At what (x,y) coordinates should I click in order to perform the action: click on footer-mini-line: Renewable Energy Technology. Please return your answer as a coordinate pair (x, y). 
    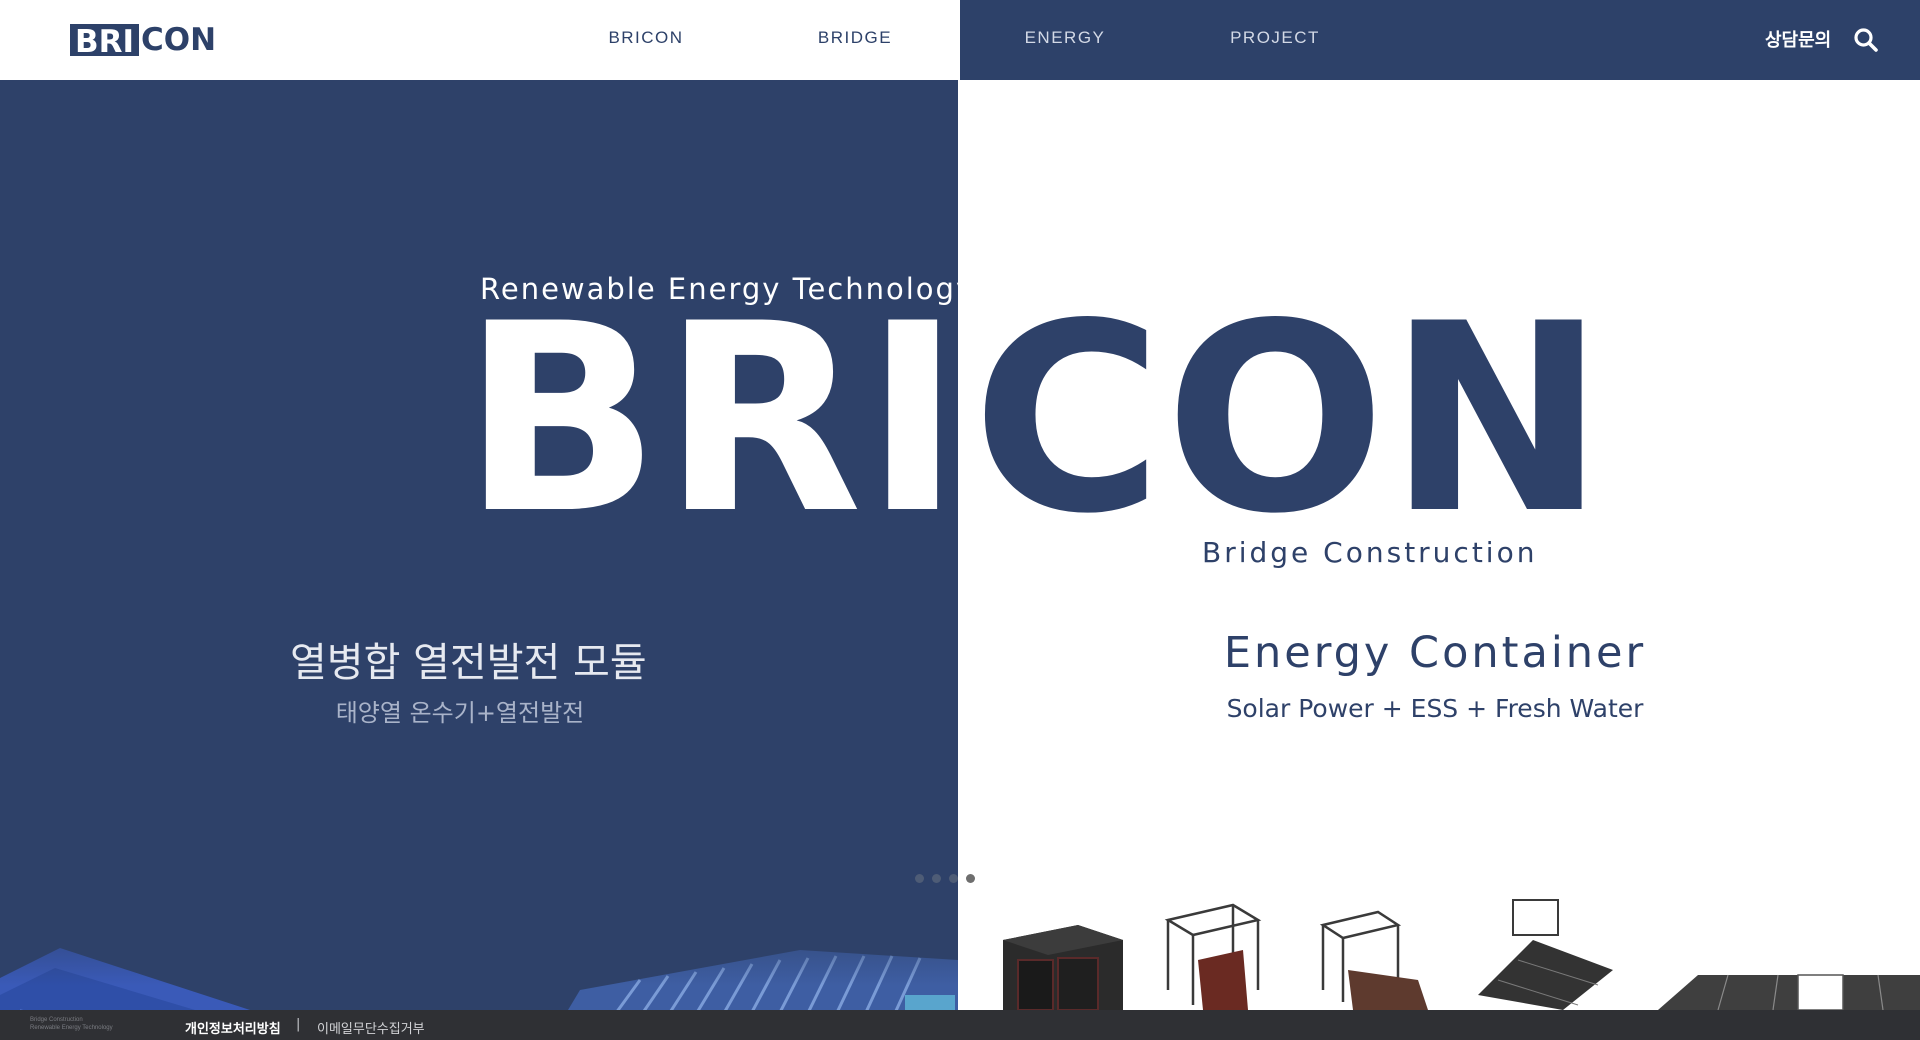
    Looking at the image, I should click on (71, 1028).